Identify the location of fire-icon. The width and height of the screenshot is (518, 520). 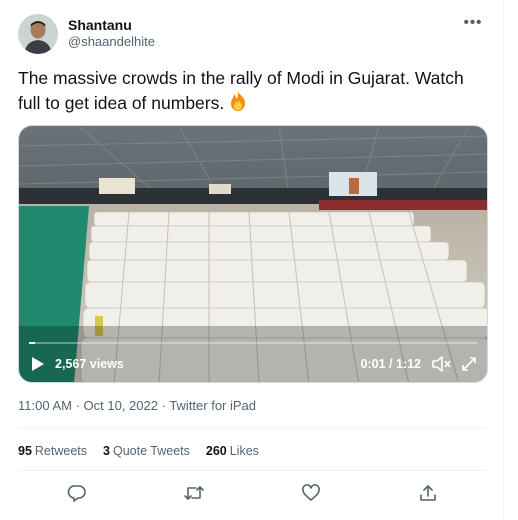
(238, 104).